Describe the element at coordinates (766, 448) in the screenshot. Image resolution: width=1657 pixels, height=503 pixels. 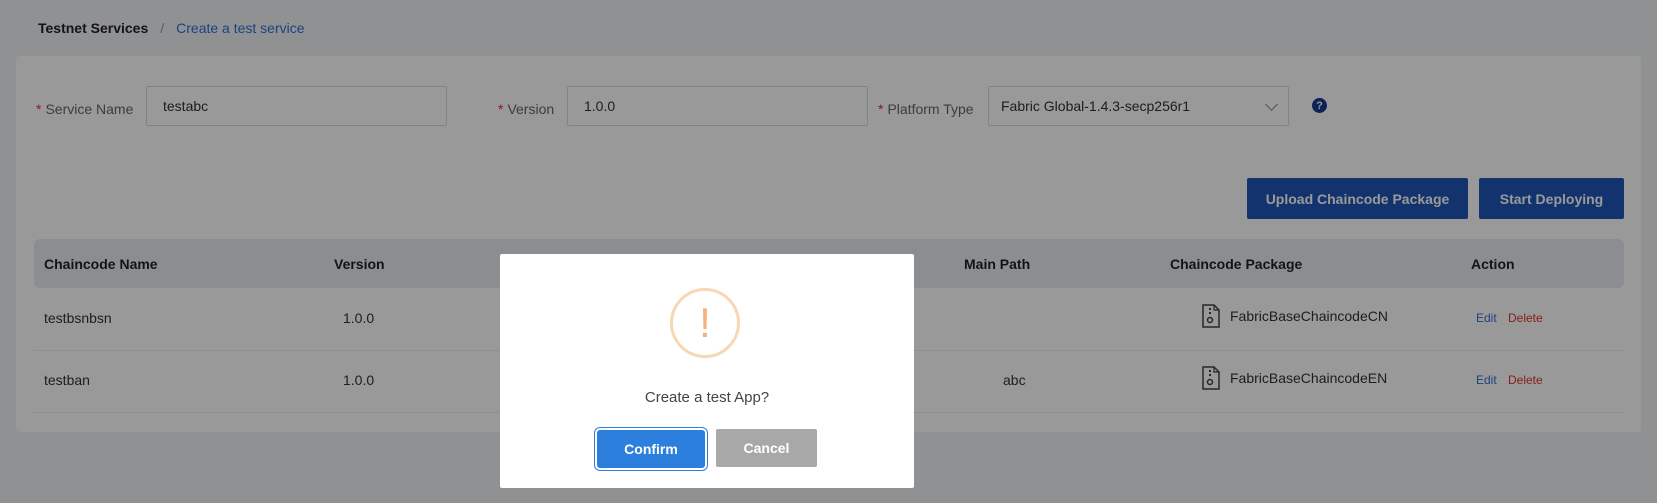
I see `cancel-button: Cancel` at that location.